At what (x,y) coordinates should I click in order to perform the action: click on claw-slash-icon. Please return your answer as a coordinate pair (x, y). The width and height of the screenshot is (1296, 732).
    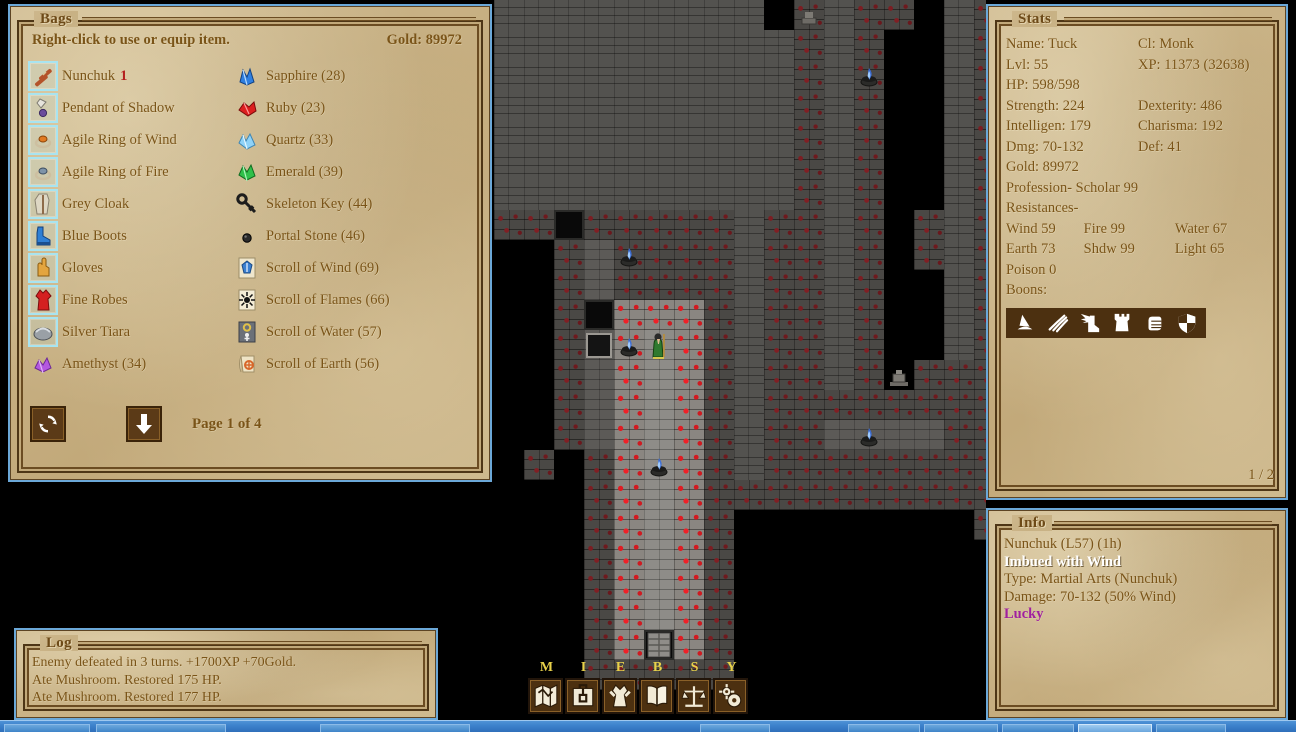
    Looking at the image, I should click on (1057, 323).